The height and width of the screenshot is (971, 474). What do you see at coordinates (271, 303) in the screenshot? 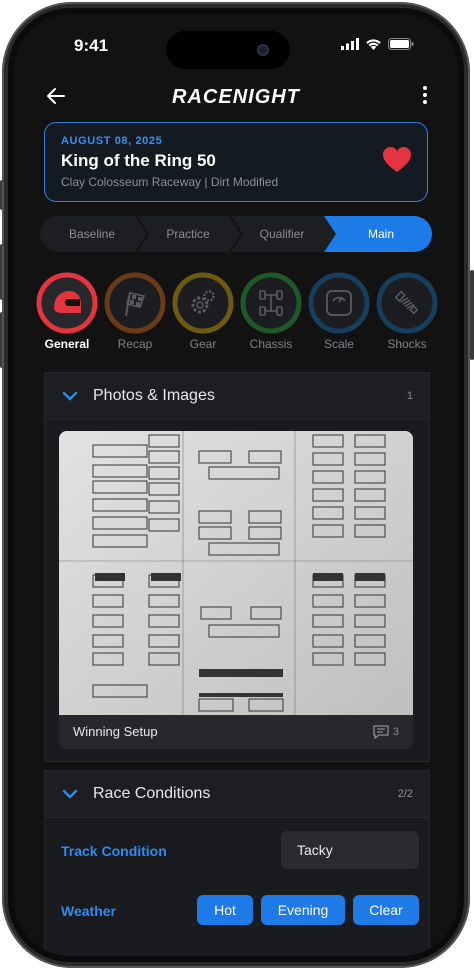
I see `chassis-icon` at bounding box center [271, 303].